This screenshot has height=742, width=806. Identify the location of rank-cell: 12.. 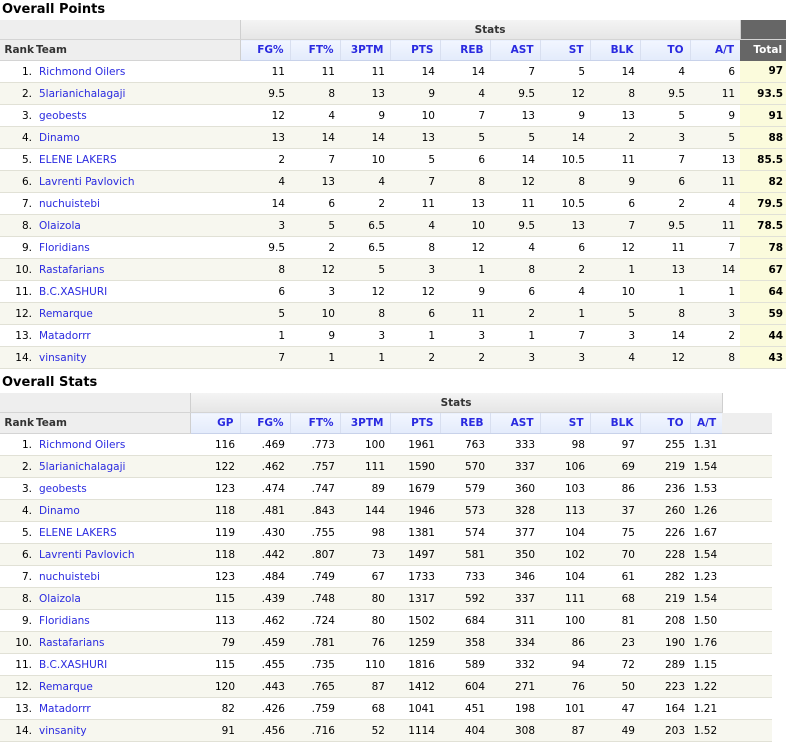
(18, 313).